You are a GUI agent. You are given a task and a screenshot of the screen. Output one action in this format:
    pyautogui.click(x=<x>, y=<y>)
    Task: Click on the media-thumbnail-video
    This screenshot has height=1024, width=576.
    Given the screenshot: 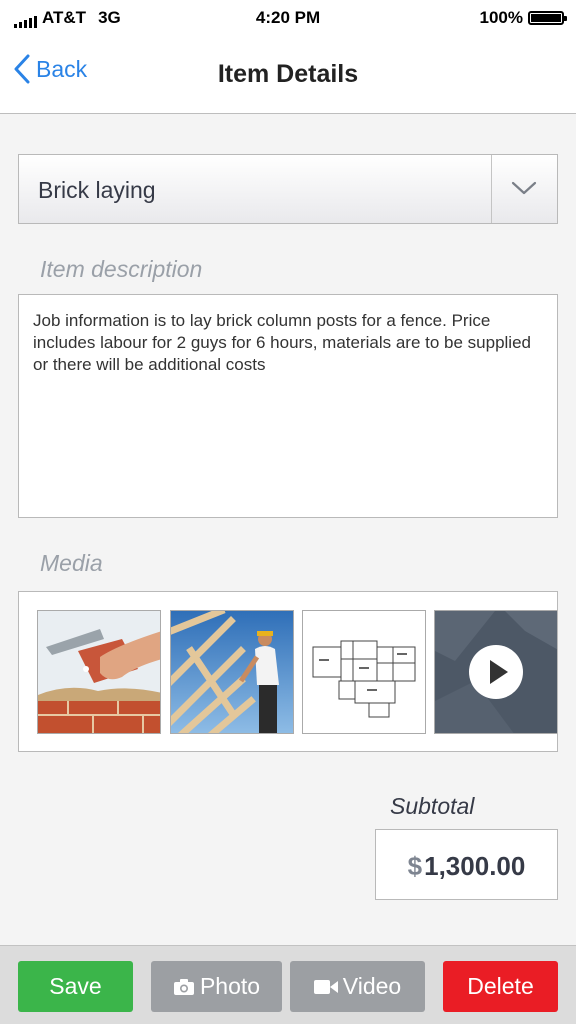 What is the action you would take?
    pyautogui.click(x=495, y=672)
    